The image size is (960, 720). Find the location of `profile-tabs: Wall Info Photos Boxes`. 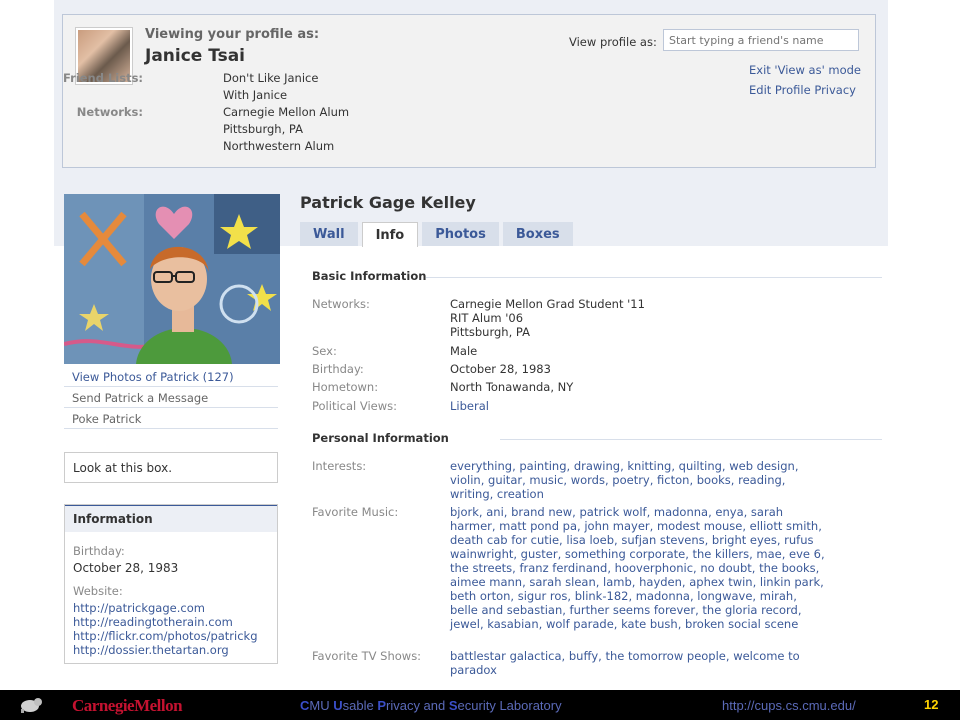

profile-tabs: Wall Info Photos Boxes is located at coordinates (438, 234).